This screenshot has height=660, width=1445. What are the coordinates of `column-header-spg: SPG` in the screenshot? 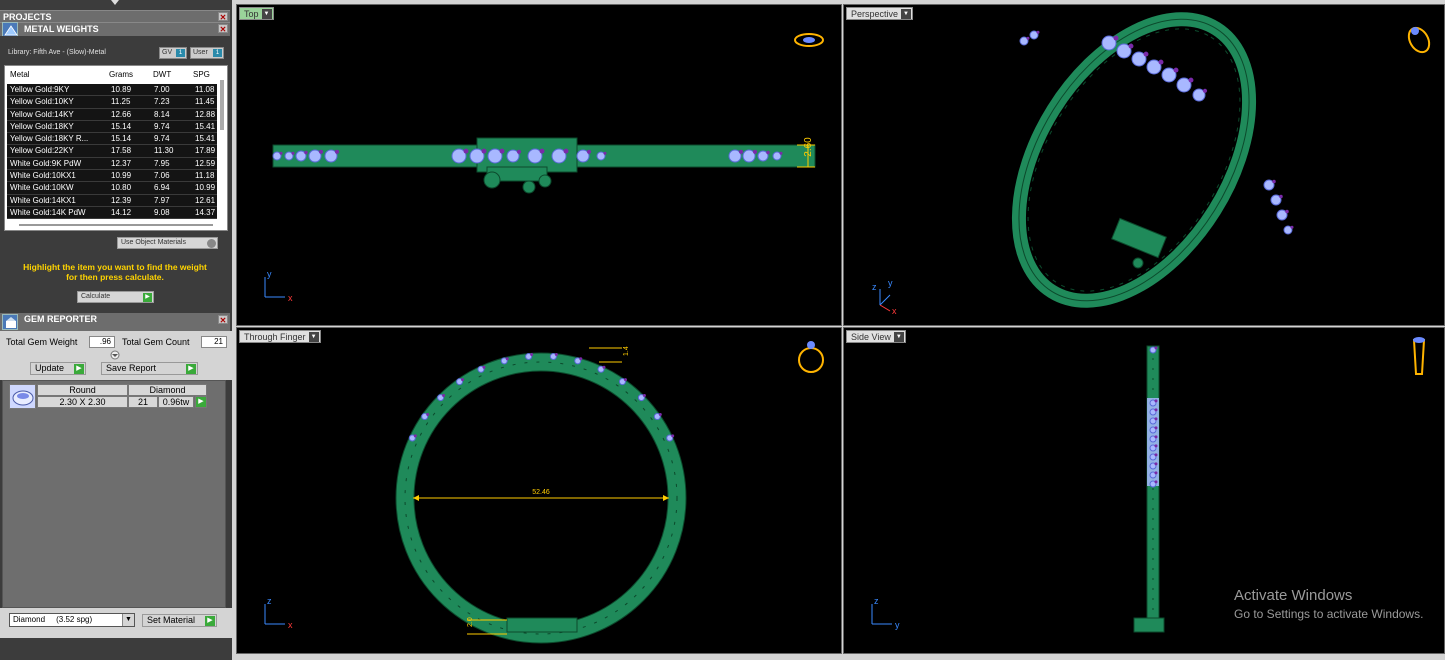 It's located at (201, 74).